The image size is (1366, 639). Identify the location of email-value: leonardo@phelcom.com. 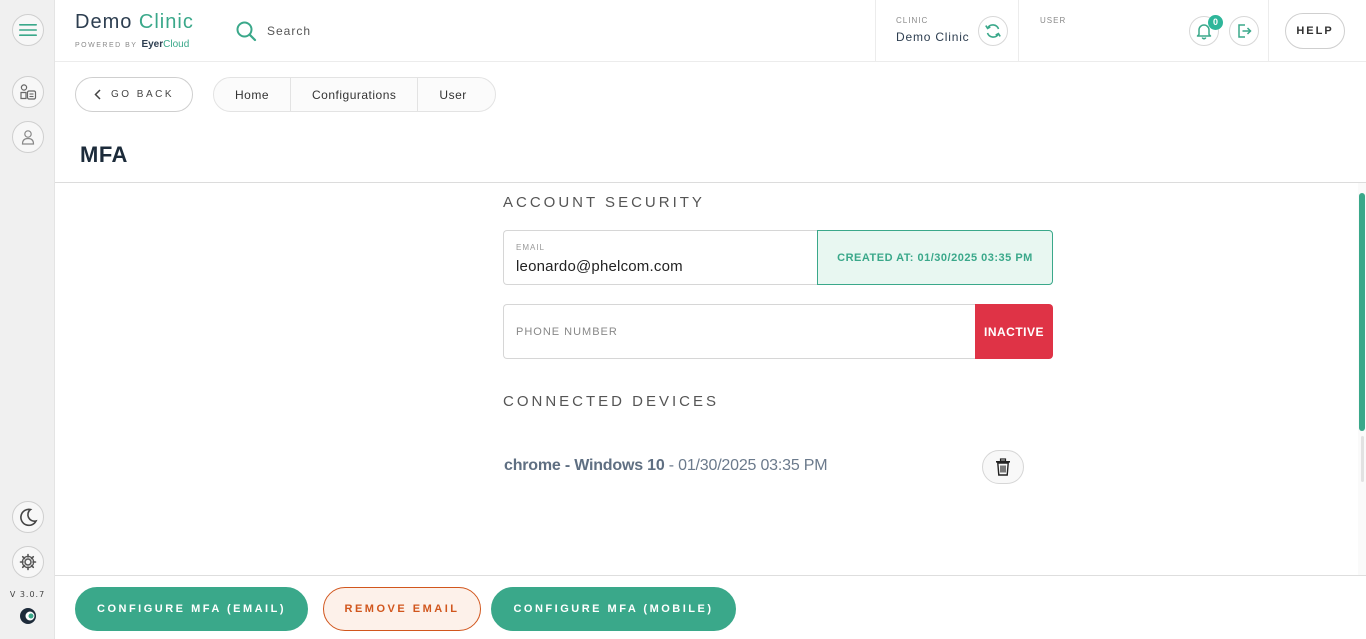
(599, 266).